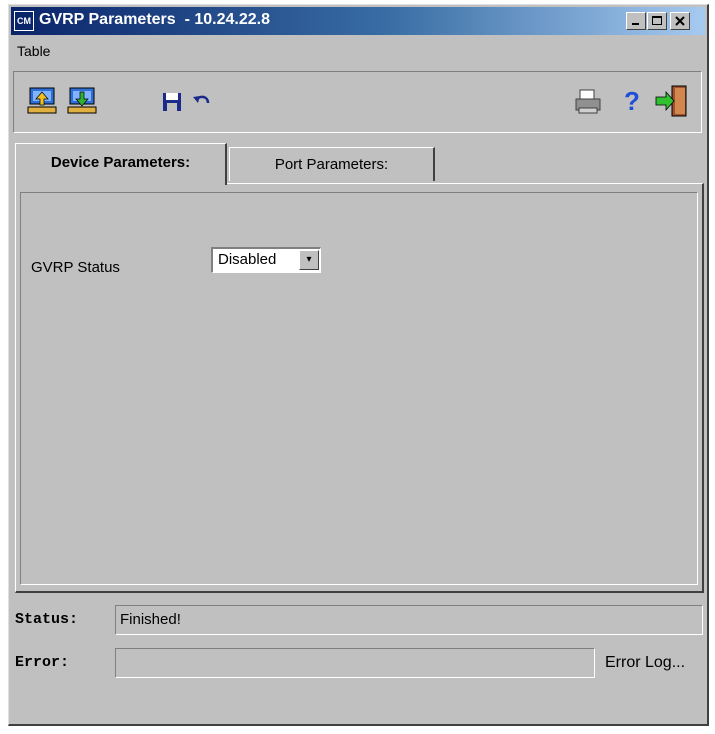  I want to click on upload-to-device-icon, so click(43, 102).